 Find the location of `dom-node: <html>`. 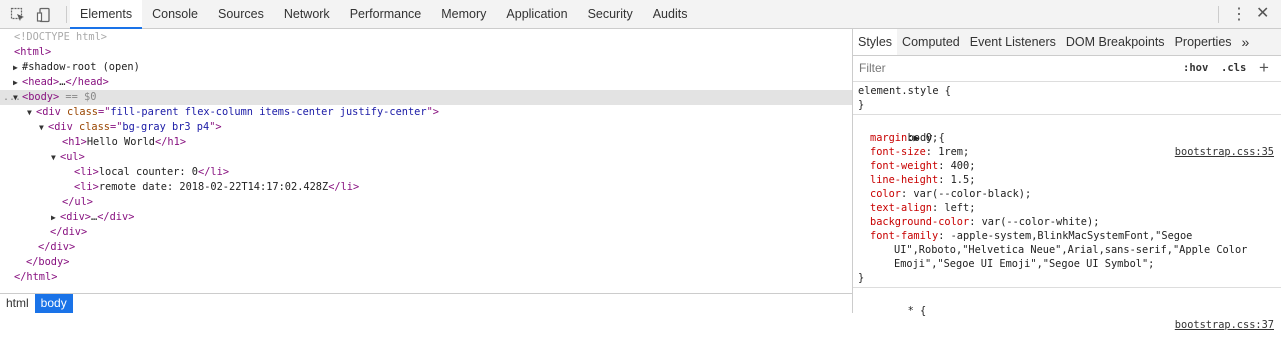

dom-node: <html> is located at coordinates (426, 52).